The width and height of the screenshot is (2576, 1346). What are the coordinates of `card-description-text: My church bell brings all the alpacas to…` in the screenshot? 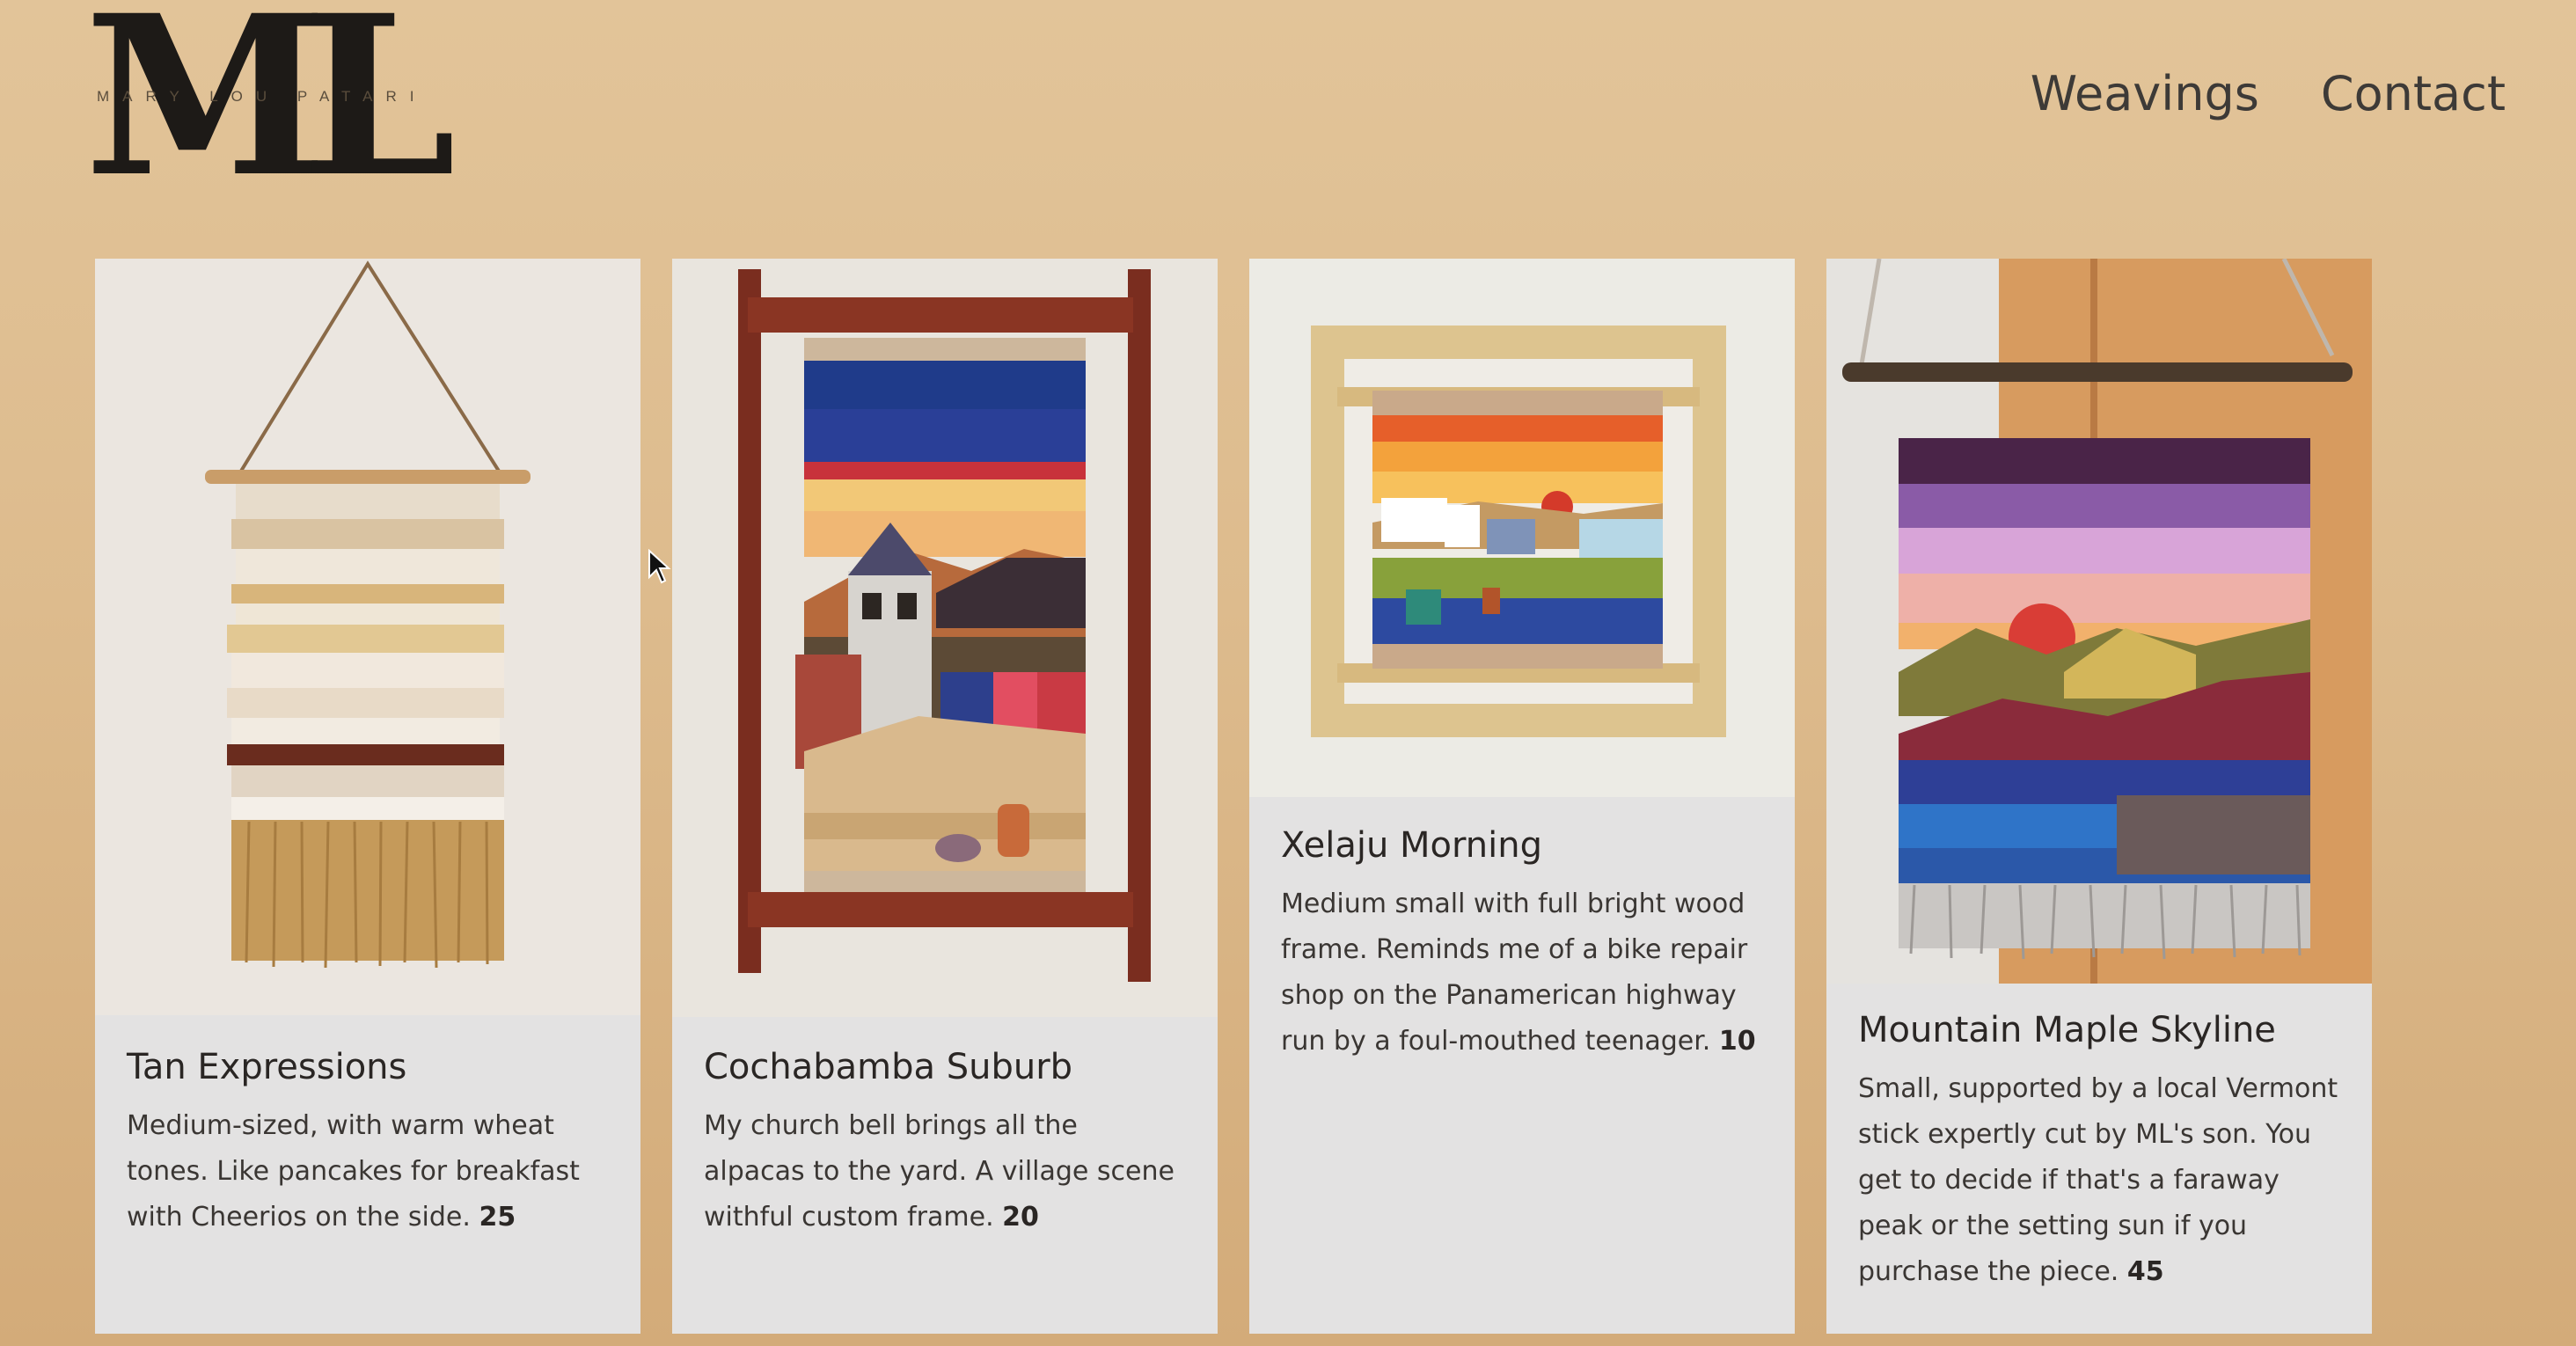 It's located at (939, 1171).